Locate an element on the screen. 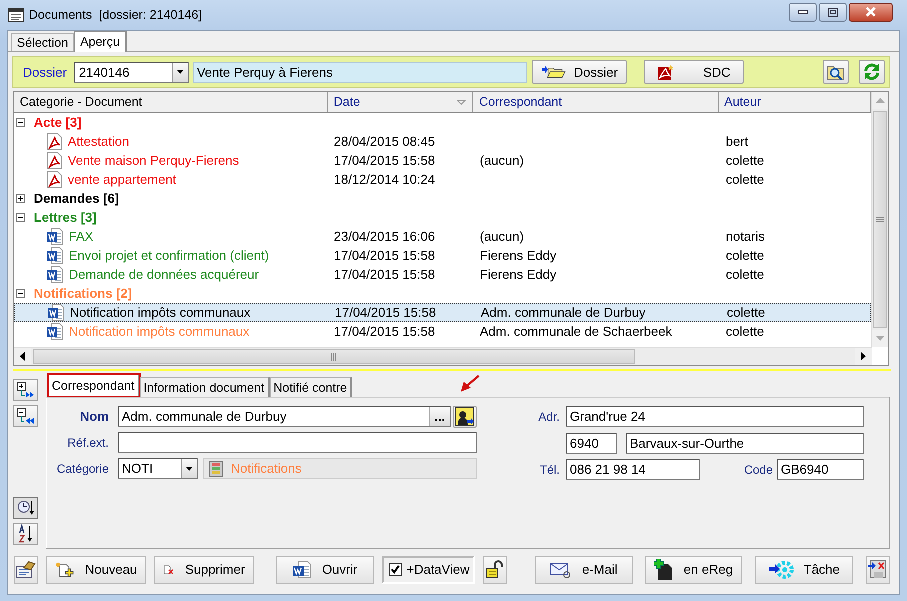 This screenshot has height=601, width=907. delete-button: Supprimer is located at coordinates (204, 570).